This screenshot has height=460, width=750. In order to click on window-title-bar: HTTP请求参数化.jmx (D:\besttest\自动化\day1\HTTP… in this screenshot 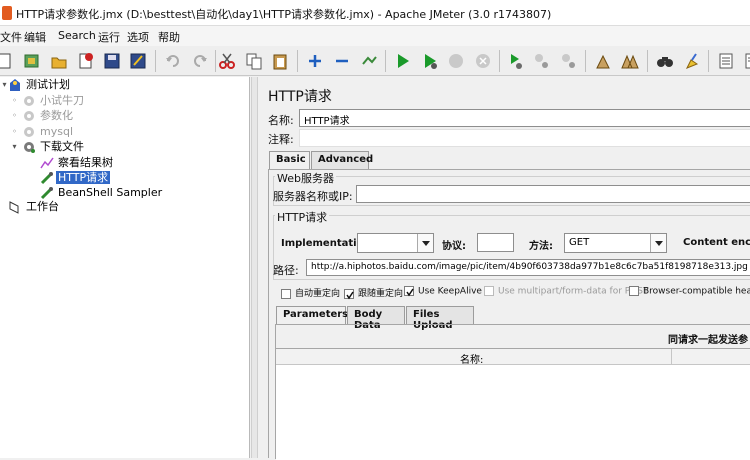, I will do `click(375, 13)`.